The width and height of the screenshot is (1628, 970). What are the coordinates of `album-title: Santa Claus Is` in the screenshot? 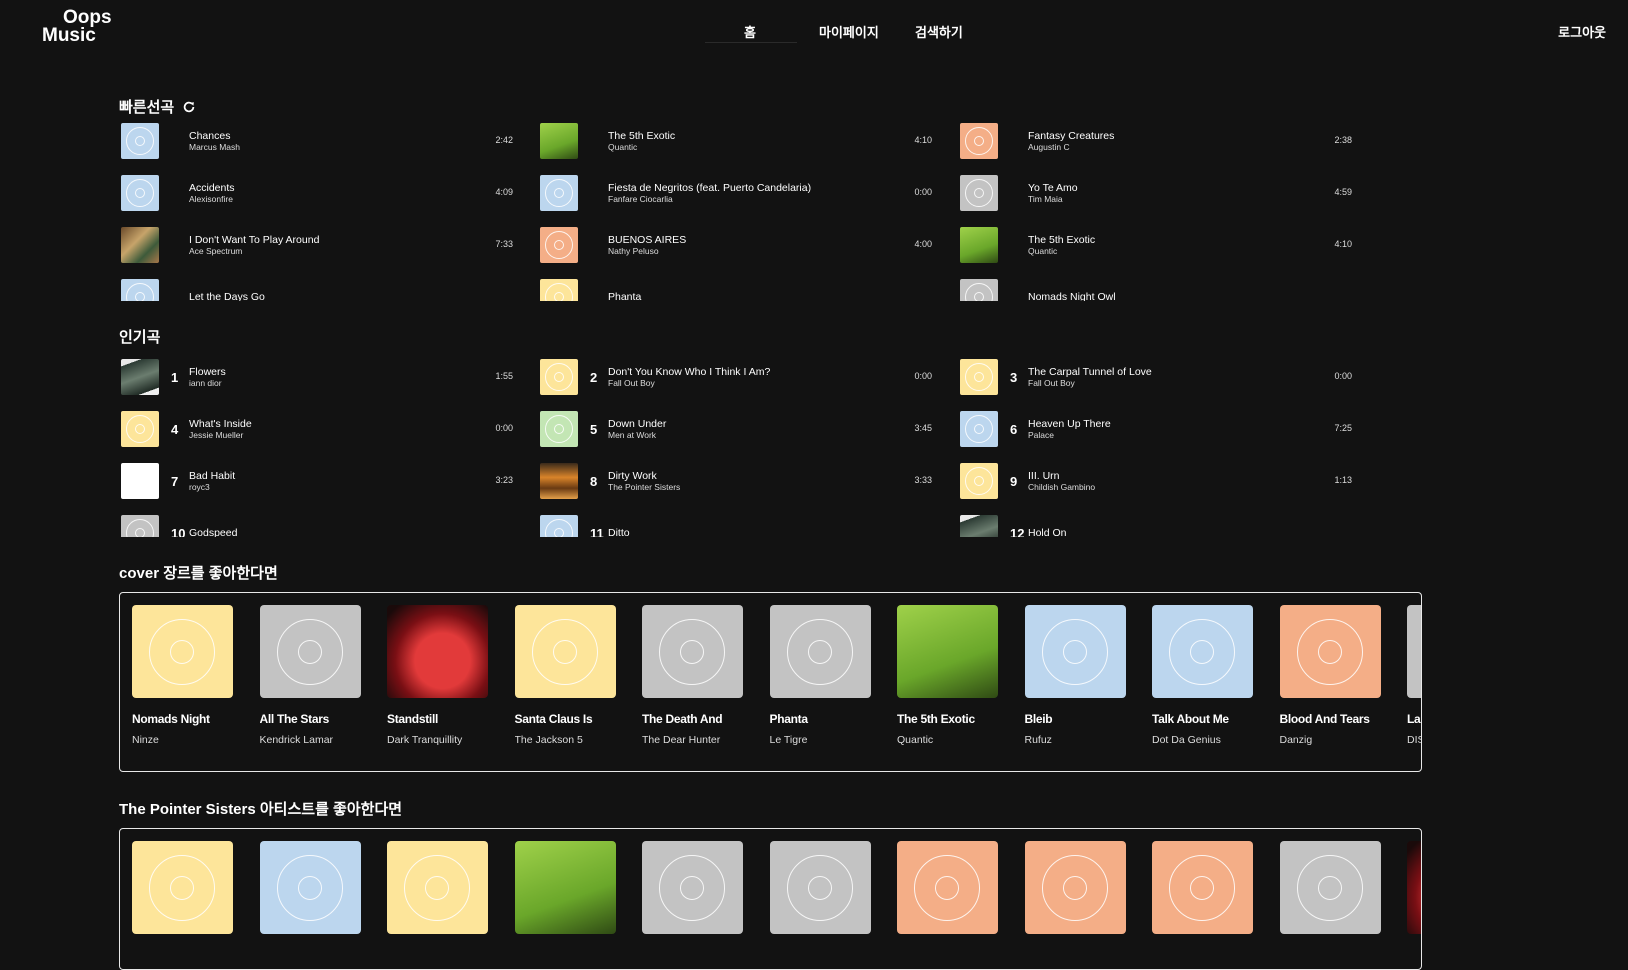 It's located at (553, 719).